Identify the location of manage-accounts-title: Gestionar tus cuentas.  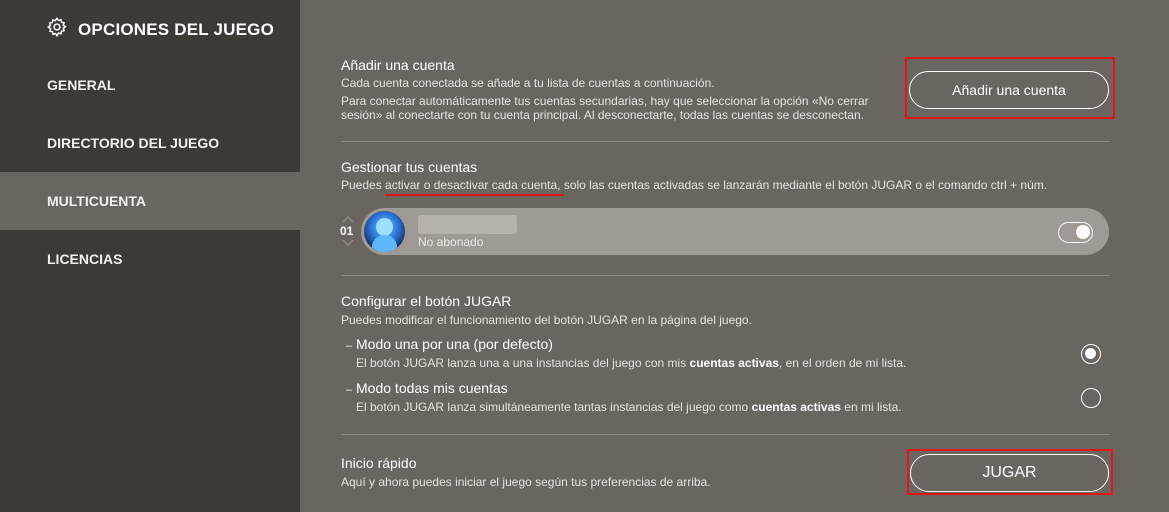
(409, 167).